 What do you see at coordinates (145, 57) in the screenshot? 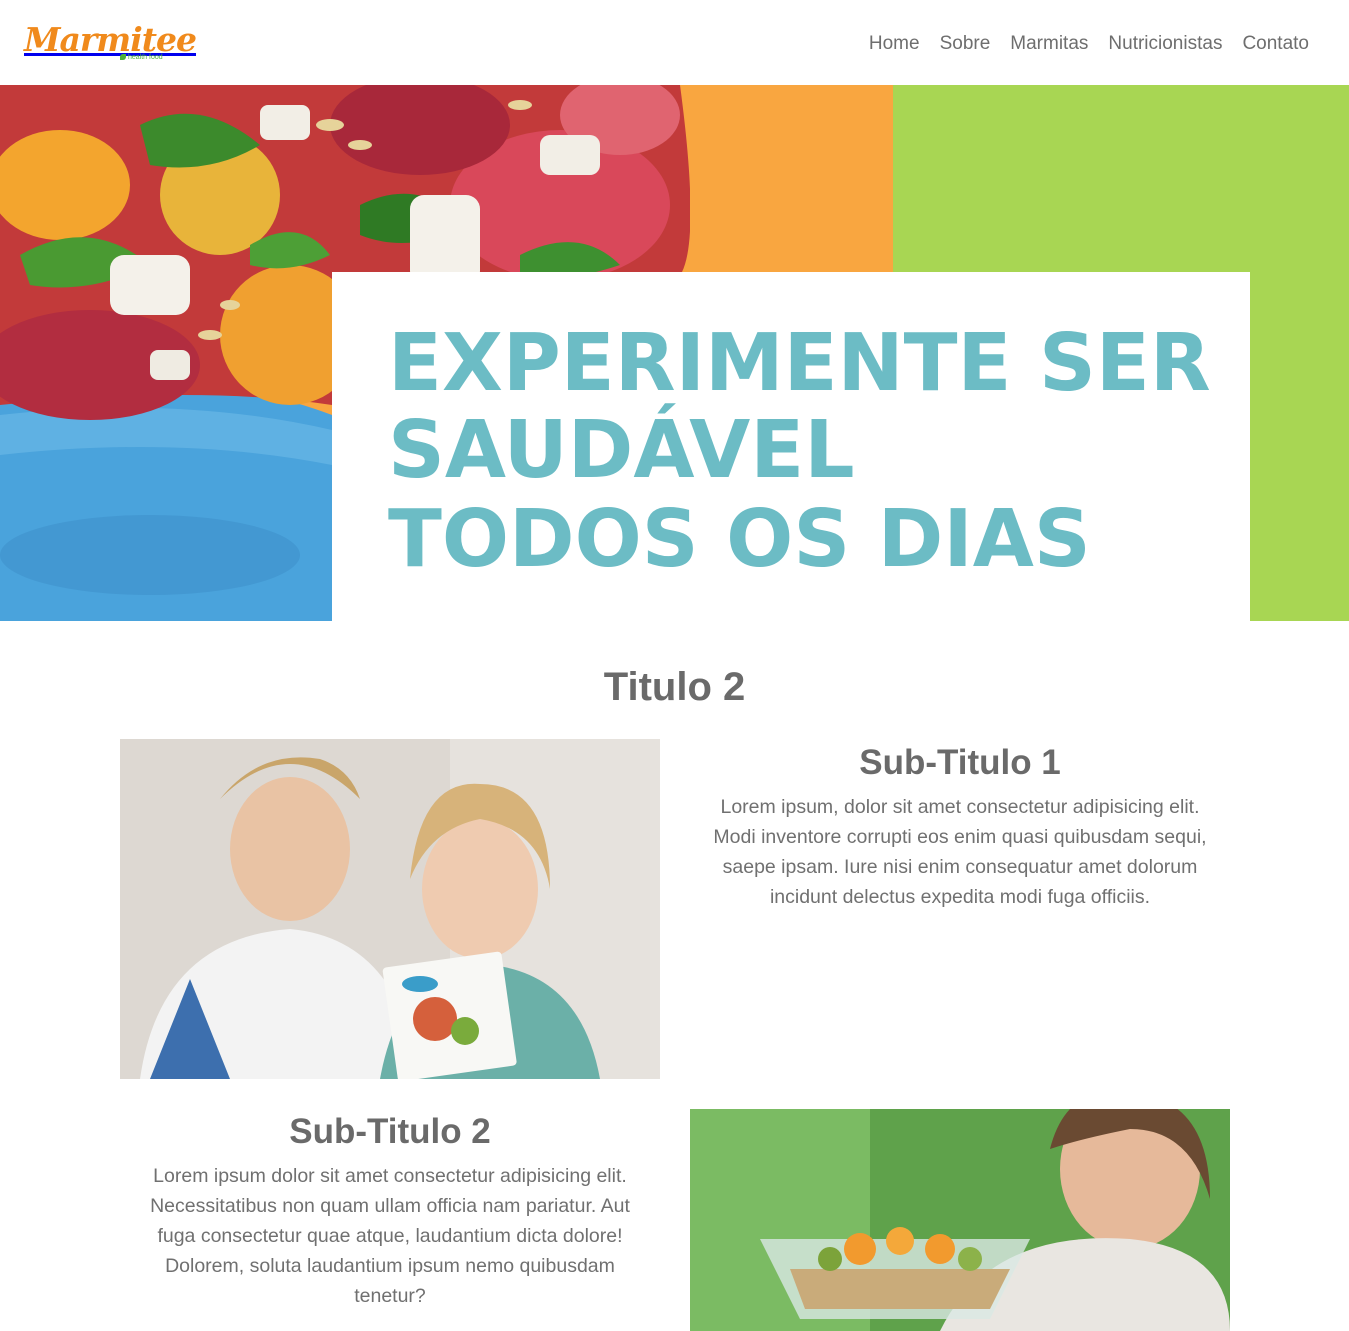
I see `brand-tagline-text: health food` at bounding box center [145, 57].